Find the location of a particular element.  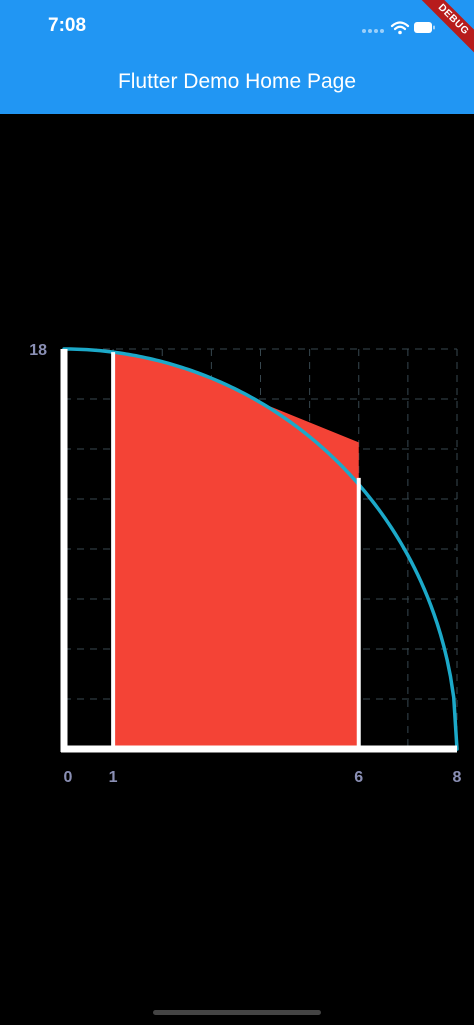

debug-banner-label: DEBUG is located at coordinates (444, 29).